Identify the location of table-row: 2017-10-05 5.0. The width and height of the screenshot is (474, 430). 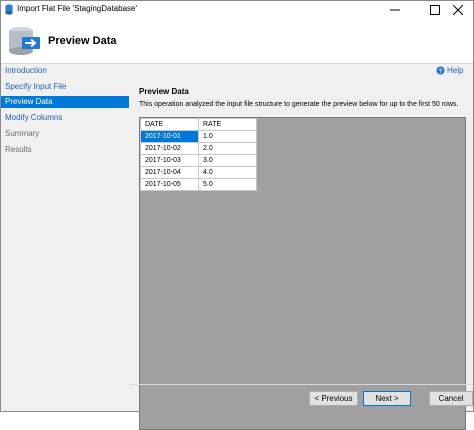
(198, 184).